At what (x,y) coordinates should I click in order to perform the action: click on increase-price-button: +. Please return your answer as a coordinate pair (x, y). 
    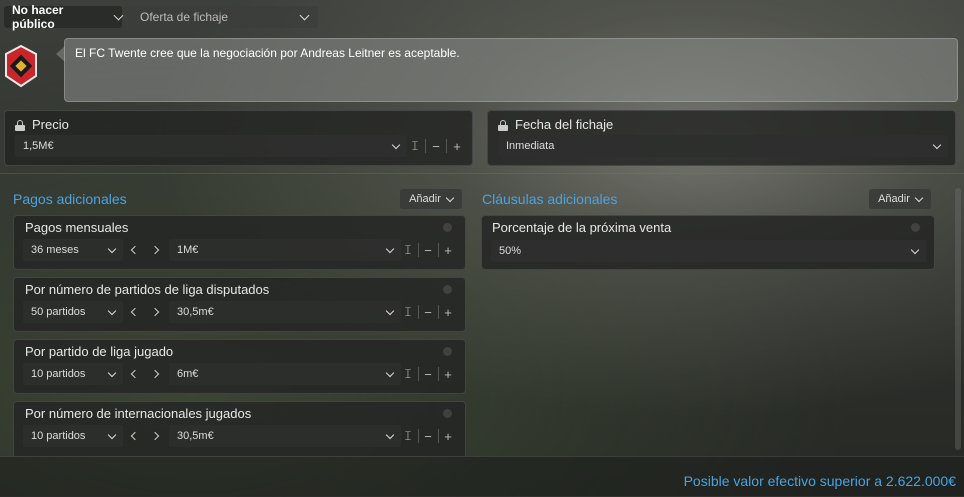
    Looking at the image, I should click on (457, 146).